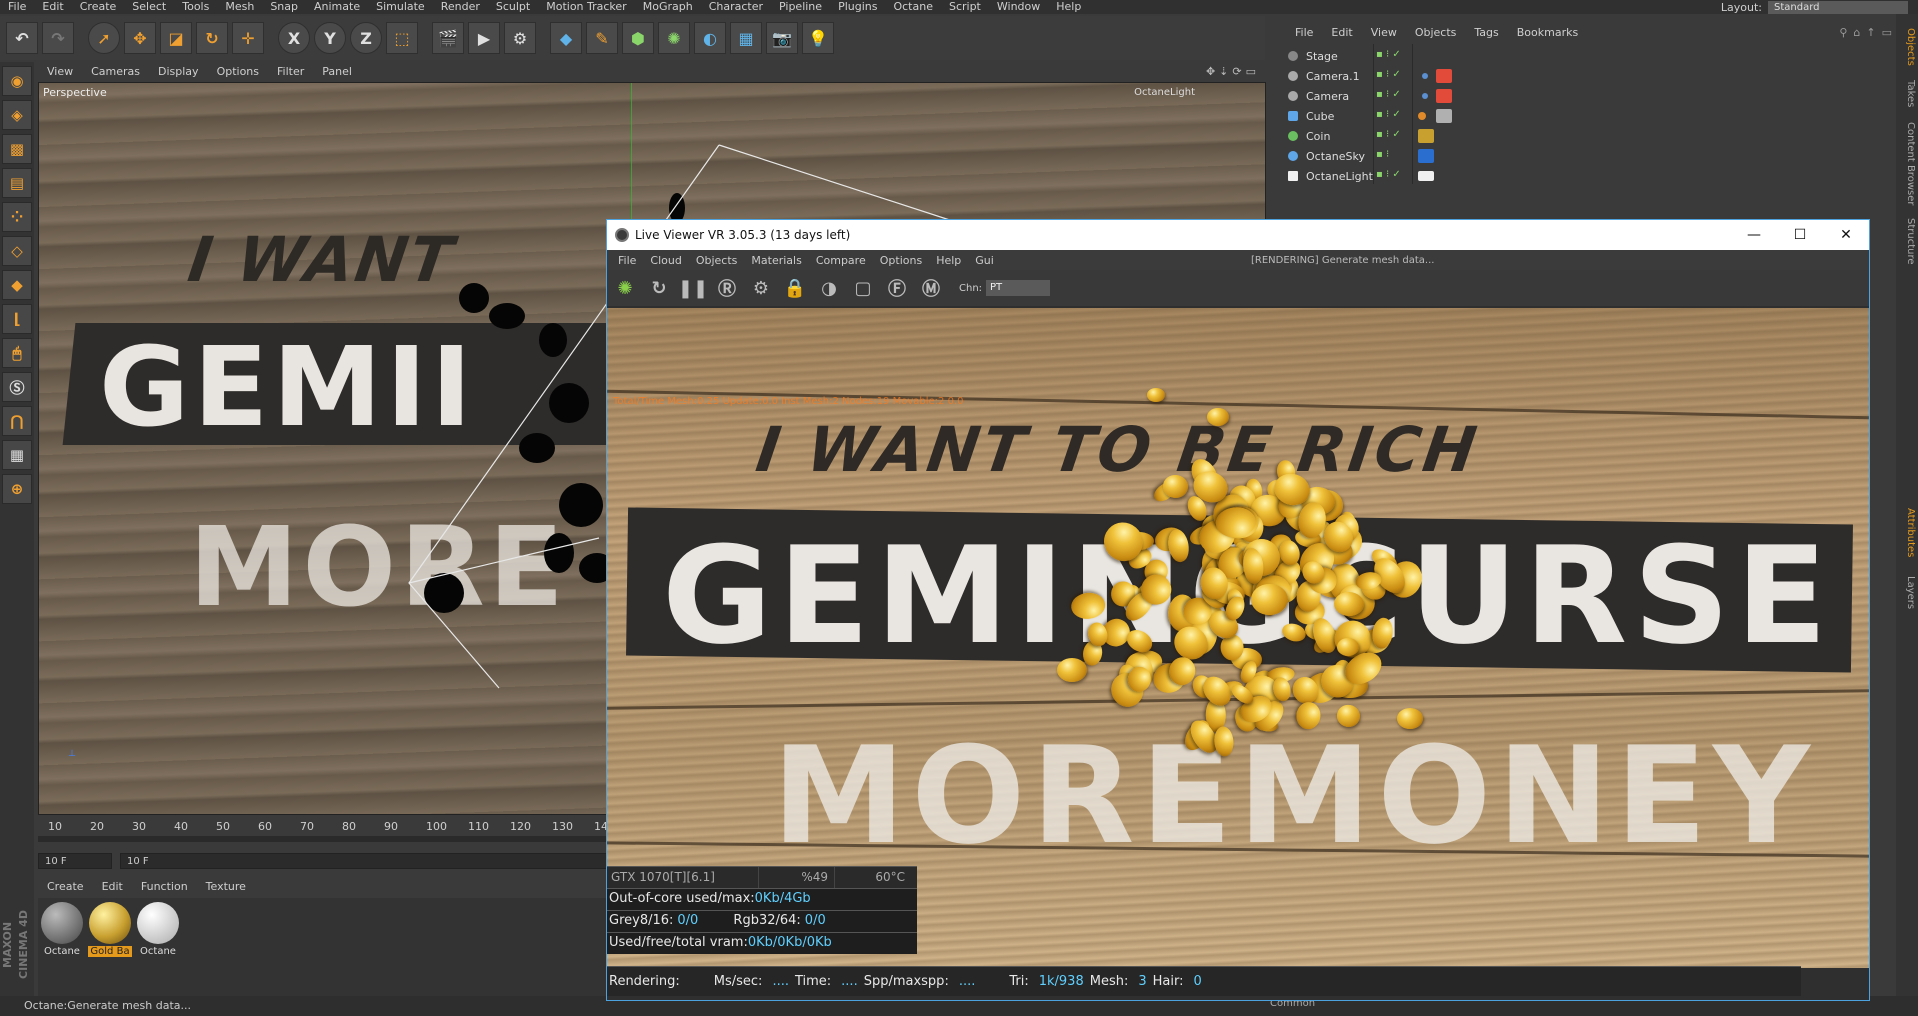 The image size is (1918, 1016). What do you see at coordinates (248, 38) in the screenshot?
I see `recent-tool-icon: ✛` at bounding box center [248, 38].